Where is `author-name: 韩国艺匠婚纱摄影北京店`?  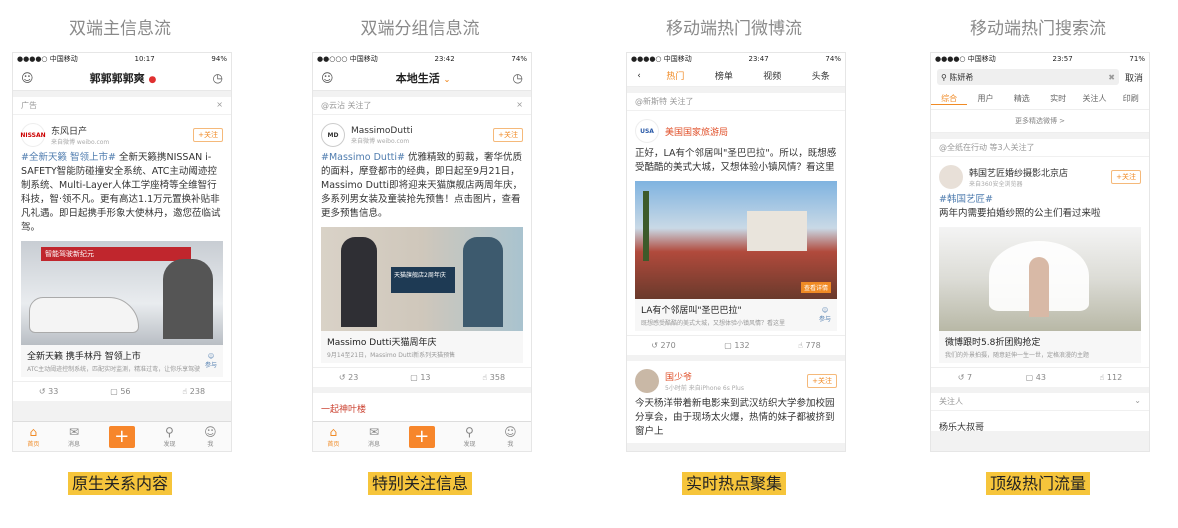
author-name: 韩国艺匠婚纱摄影北京店 is located at coordinates (1018, 172).